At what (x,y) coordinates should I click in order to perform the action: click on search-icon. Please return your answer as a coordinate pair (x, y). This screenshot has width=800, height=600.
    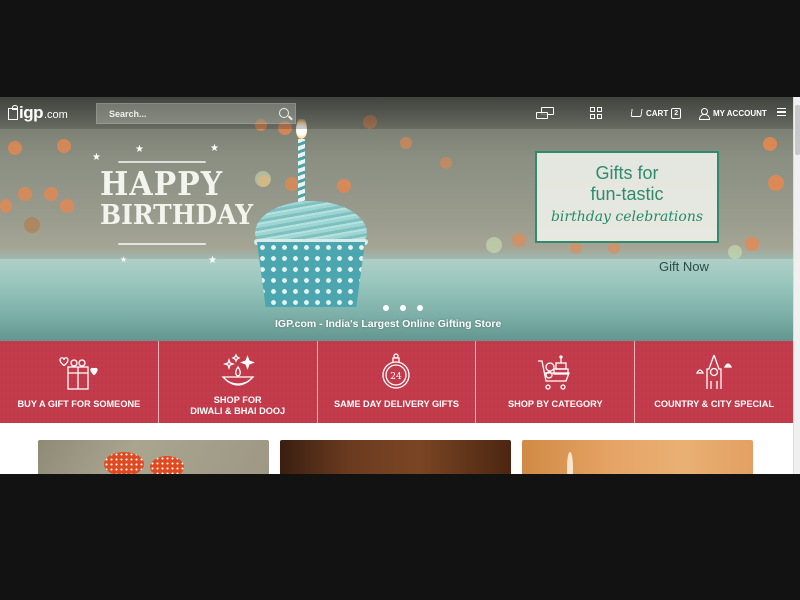
    Looking at the image, I should click on (284, 113).